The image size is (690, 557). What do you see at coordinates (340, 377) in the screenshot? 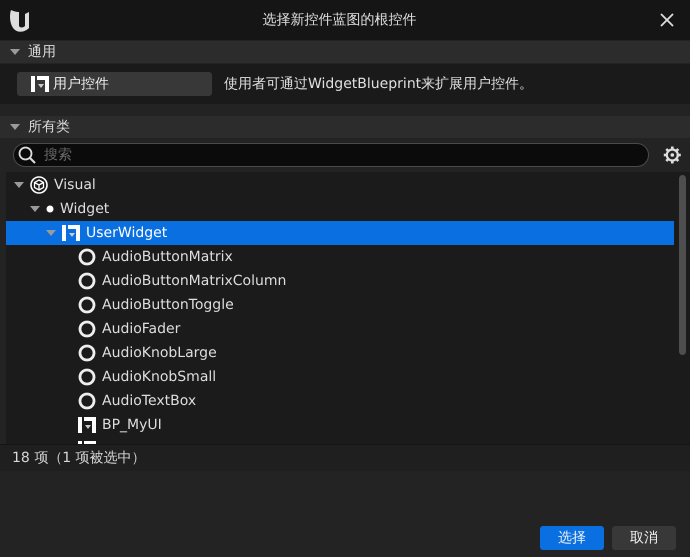
I see `tree-item: AudioKnobSmall` at bounding box center [340, 377].